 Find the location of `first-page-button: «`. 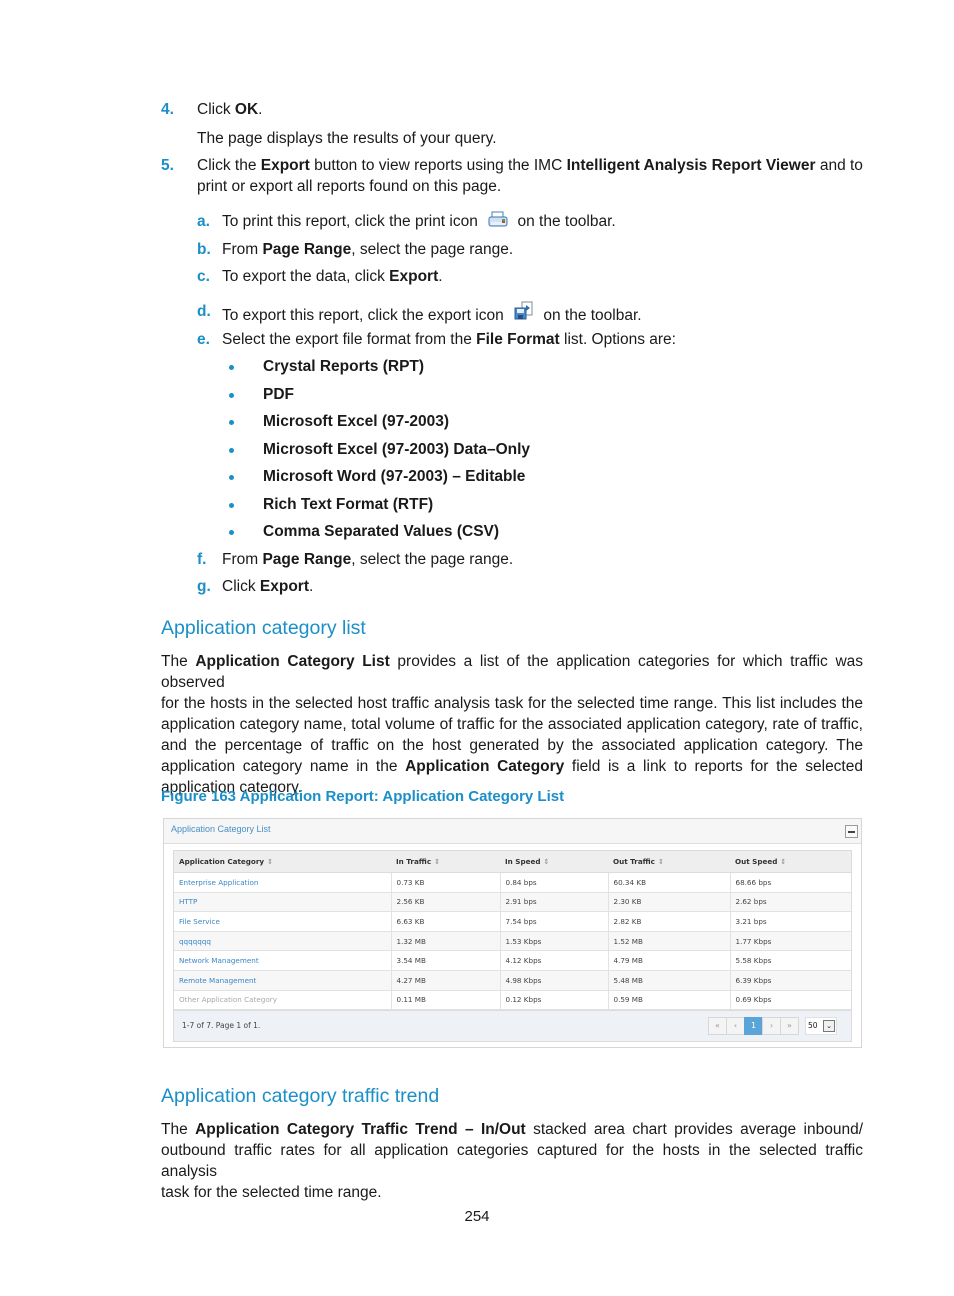

first-page-button: « is located at coordinates (717, 1026).